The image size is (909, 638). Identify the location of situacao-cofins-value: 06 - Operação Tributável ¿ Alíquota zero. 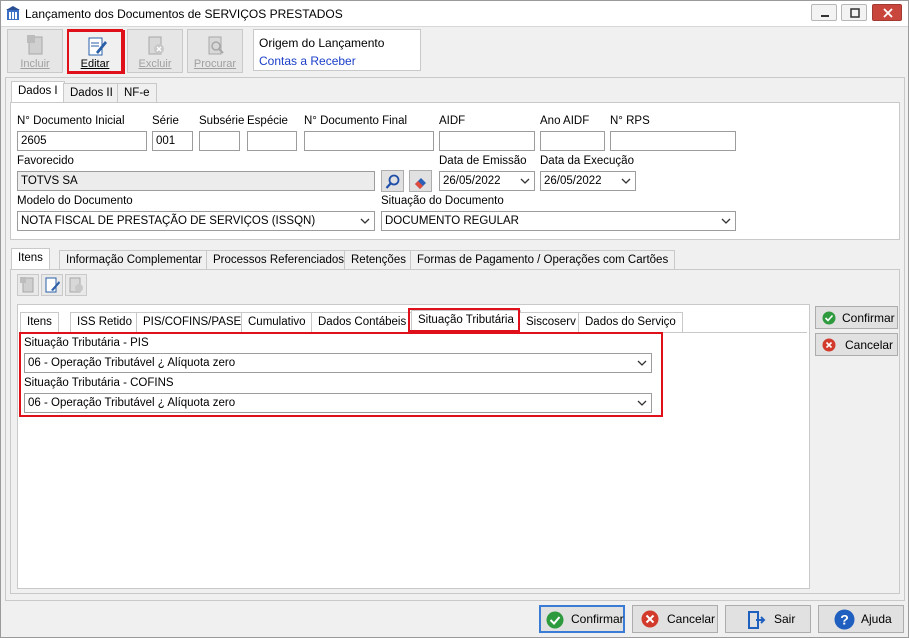
(132, 403).